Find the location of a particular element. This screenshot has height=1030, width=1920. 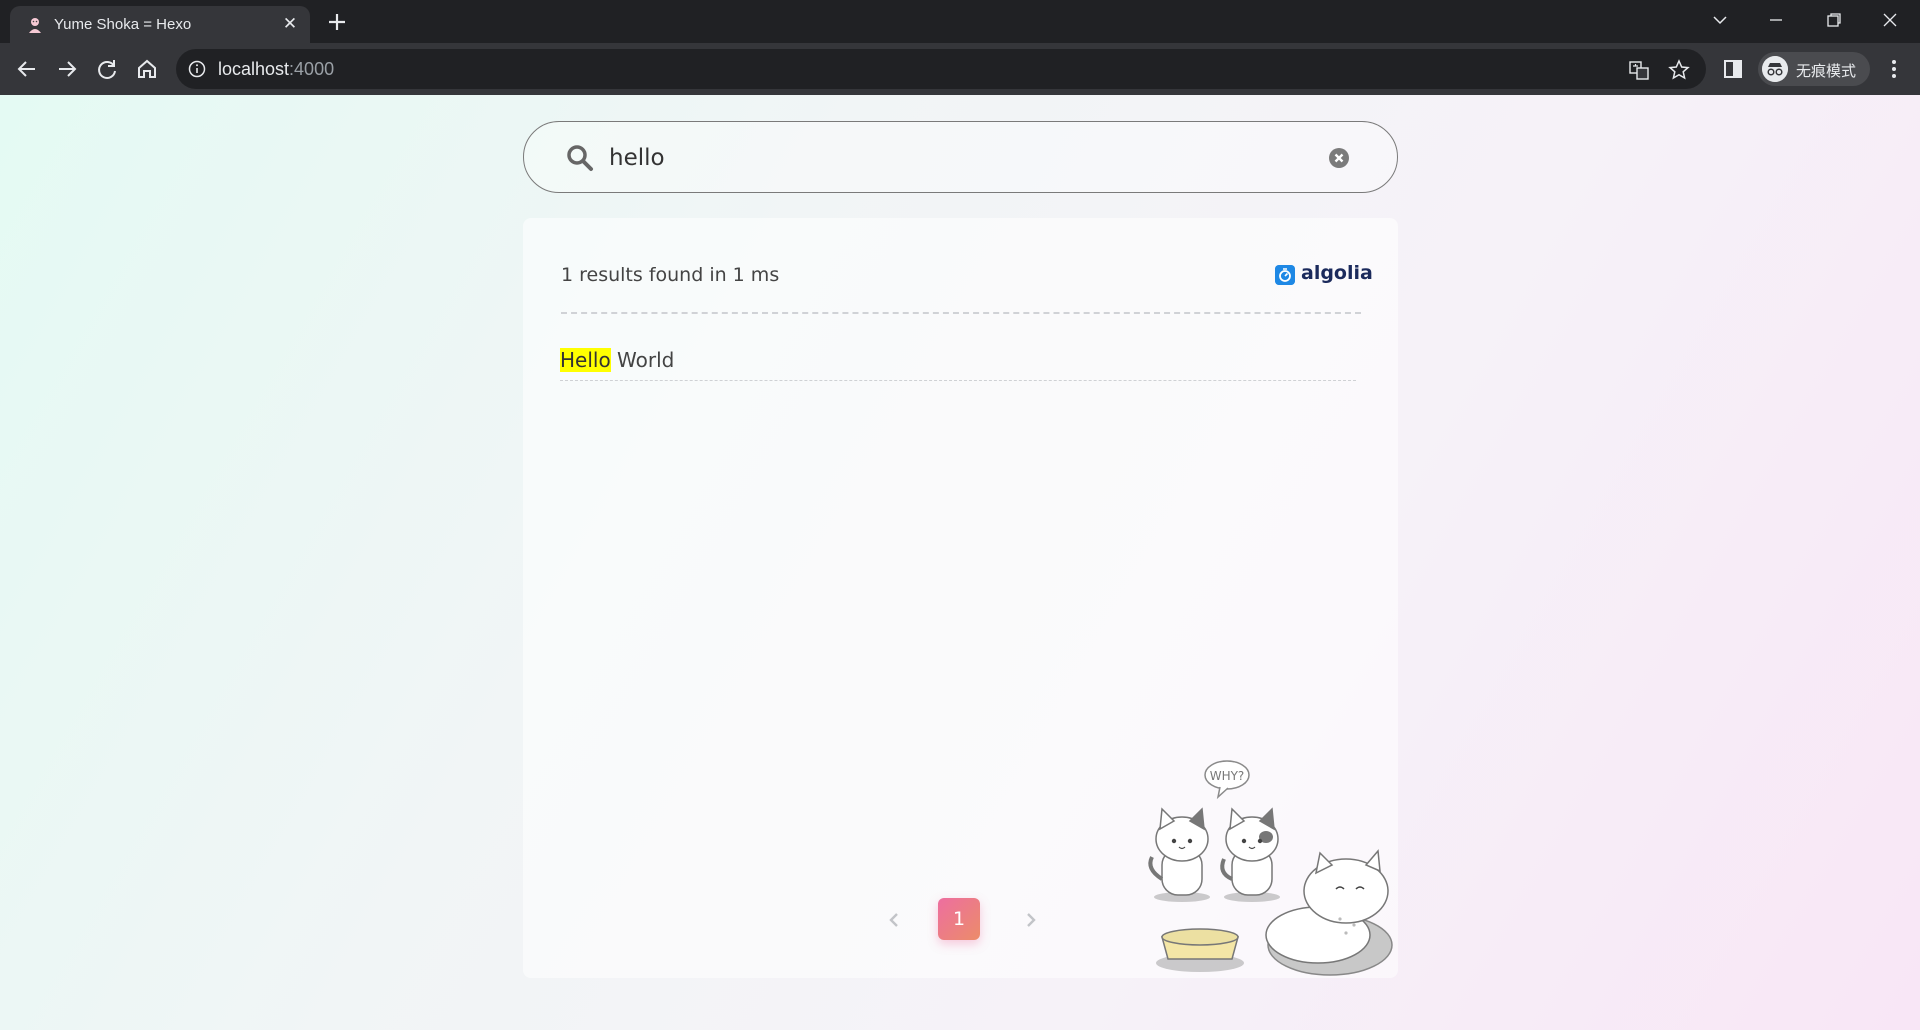

minimize-button is located at coordinates (1776, 20).